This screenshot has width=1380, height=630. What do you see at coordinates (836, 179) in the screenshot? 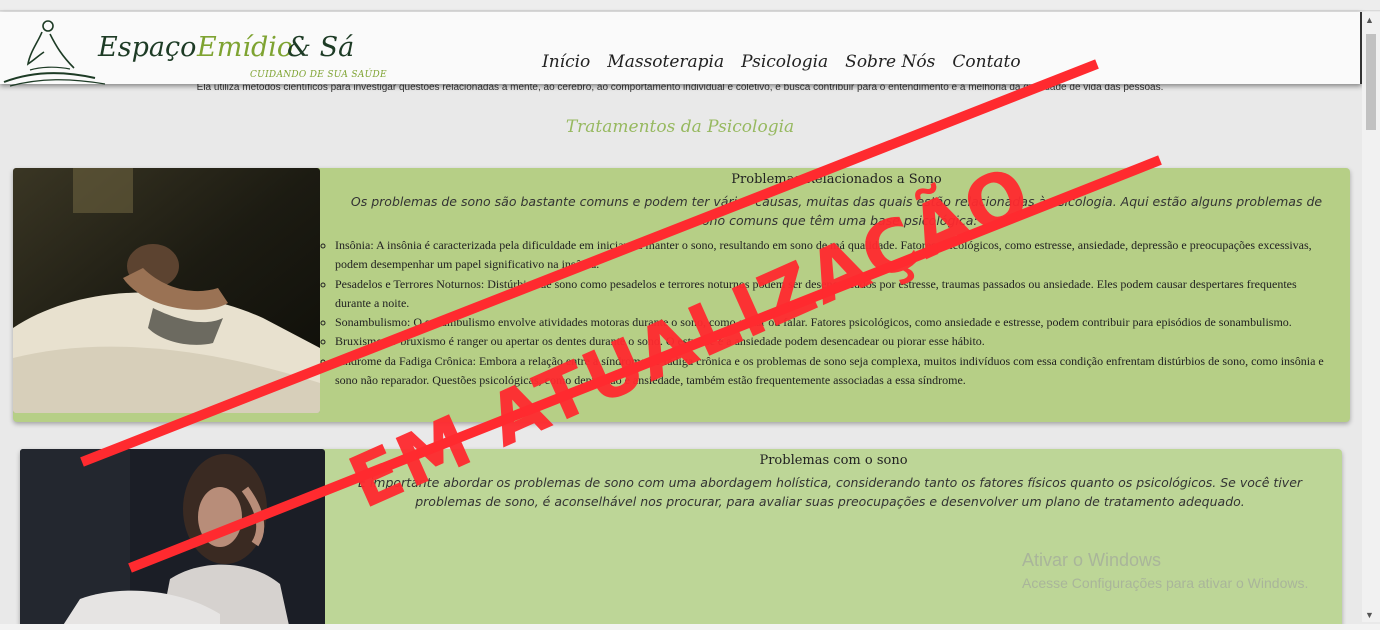
I see `card1-title: Problemas Relacionados a Sono` at bounding box center [836, 179].